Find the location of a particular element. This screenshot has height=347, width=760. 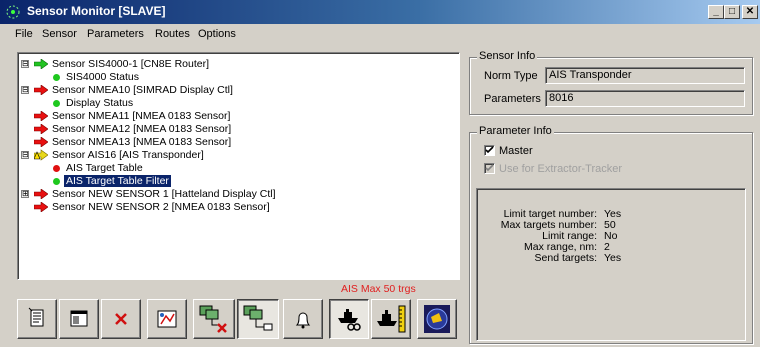

network-disconnect-icon is located at coordinates (213, 319).